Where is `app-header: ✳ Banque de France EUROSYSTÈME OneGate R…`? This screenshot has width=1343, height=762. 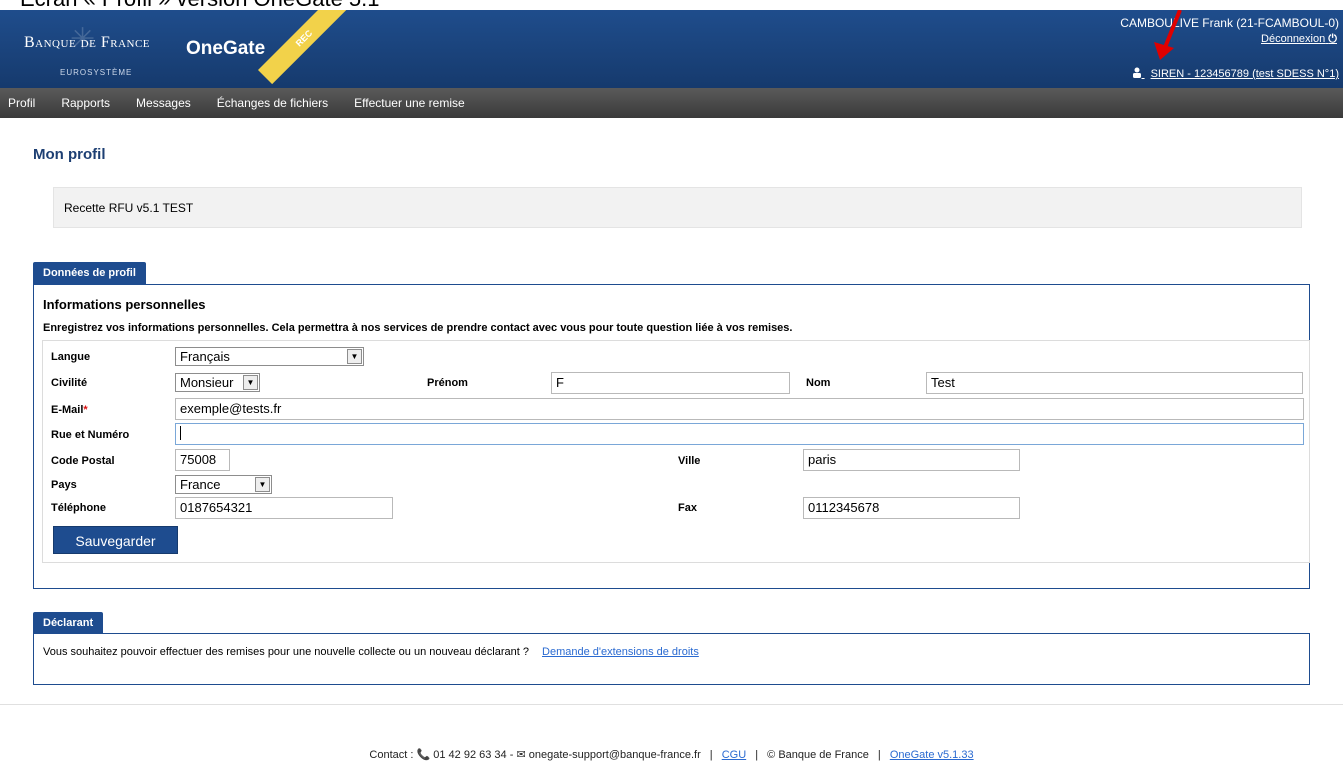 app-header: ✳ Banque de France EUROSYSTÈME OneGate R… is located at coordinates (671, 49).